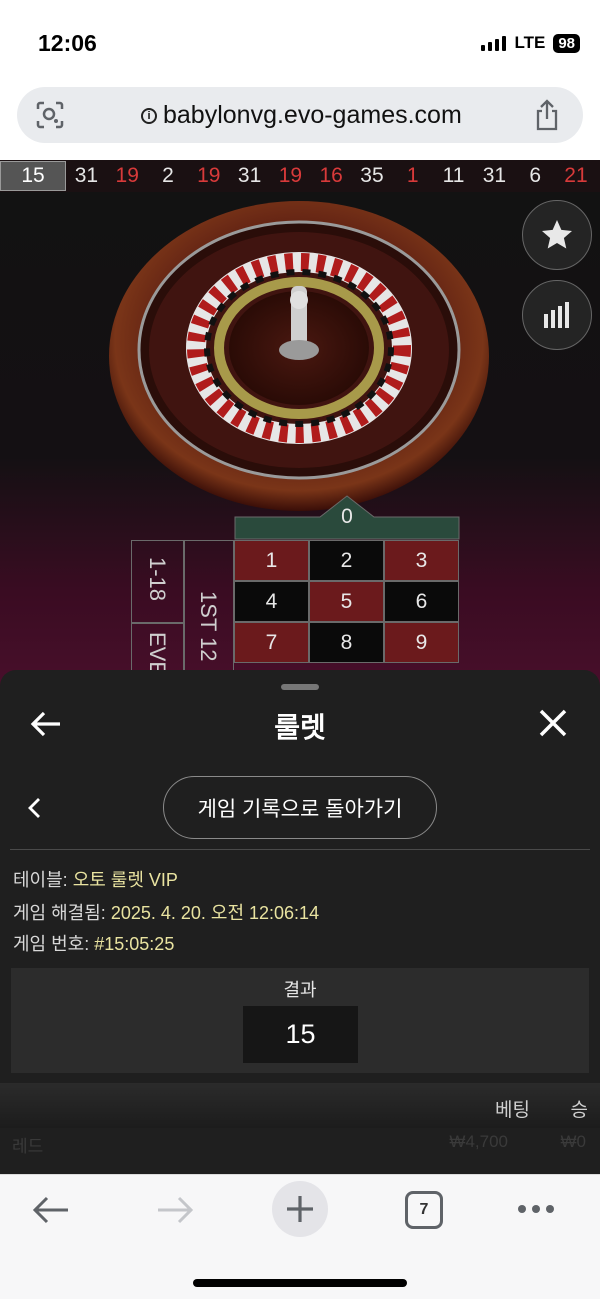 The width and height of the screenshot is (600, 1299). I want to click on back-to-history-button: 게임 기록으로 돌아가기, so click(300, 807).